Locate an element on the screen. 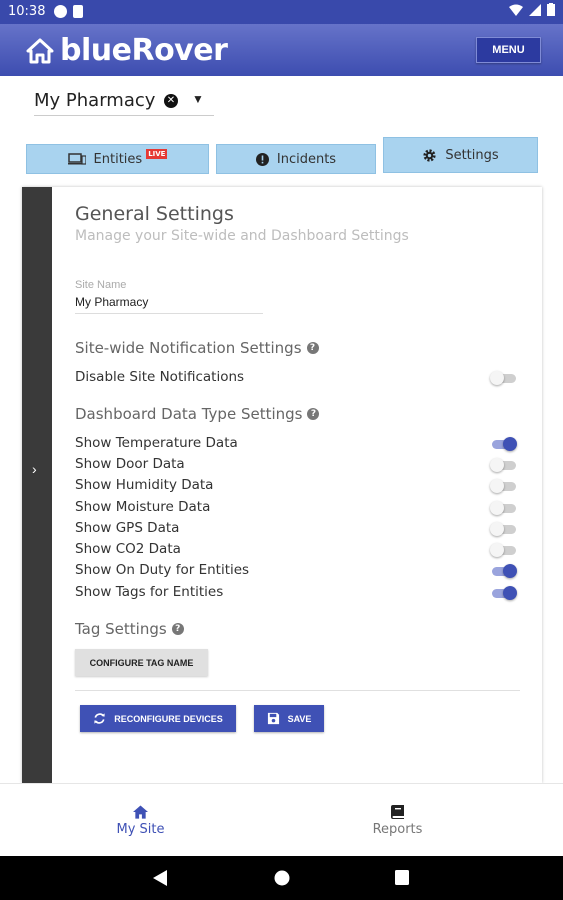  home-icon is located at coordinates (140, 811).